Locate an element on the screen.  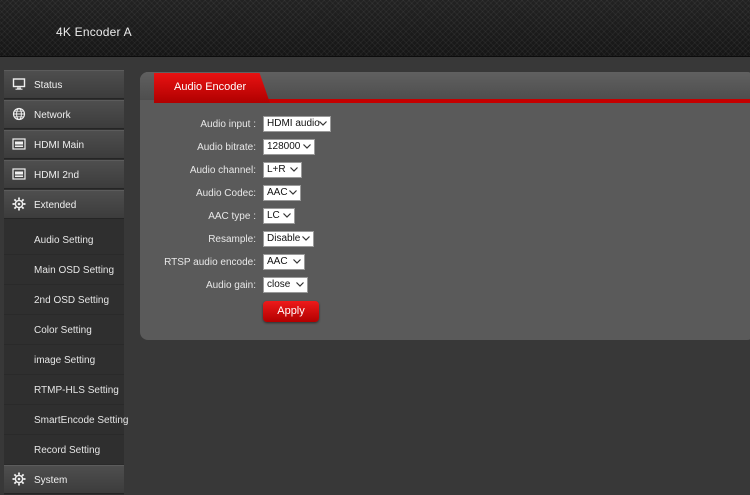
sidebar-subitem-rtmp-hls-setting: RTMP-HLS Setting is located at coordinates (64, 390).